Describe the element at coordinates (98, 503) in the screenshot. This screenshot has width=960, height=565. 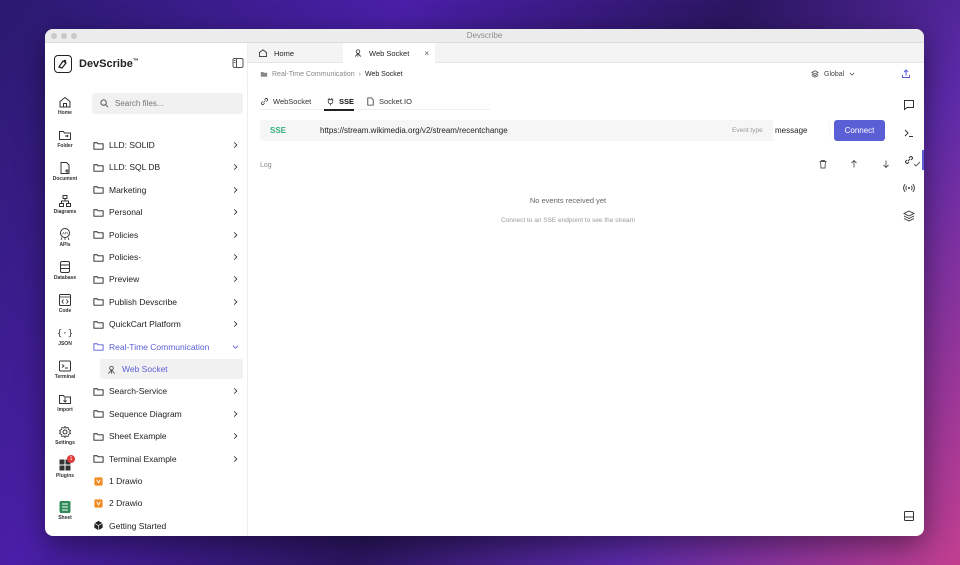
I see `drawio-icon` at that location.